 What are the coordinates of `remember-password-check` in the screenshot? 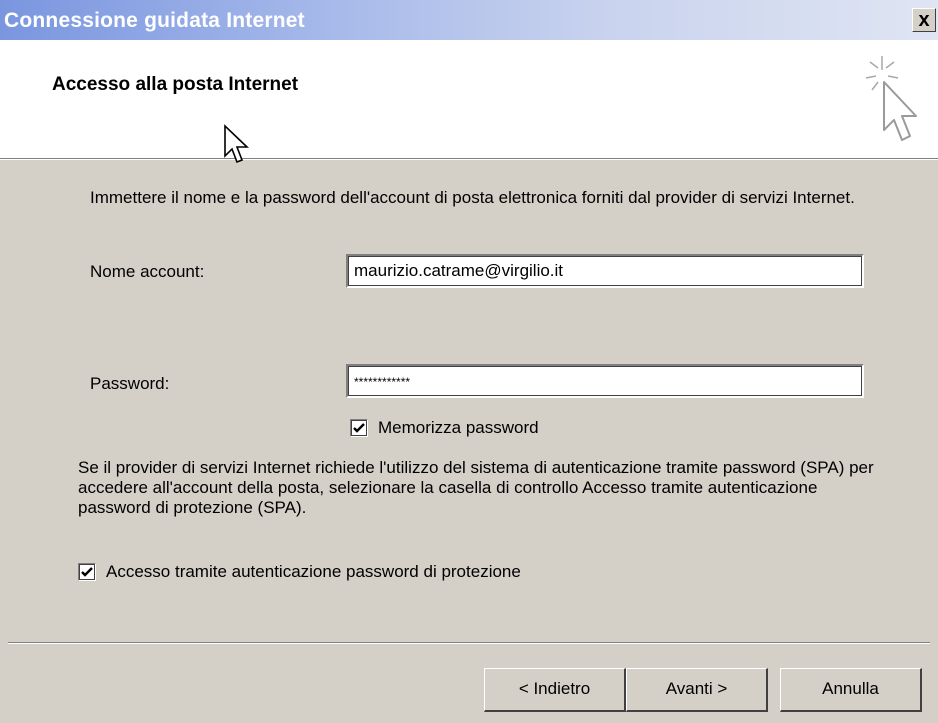 It's located at (359, 428).